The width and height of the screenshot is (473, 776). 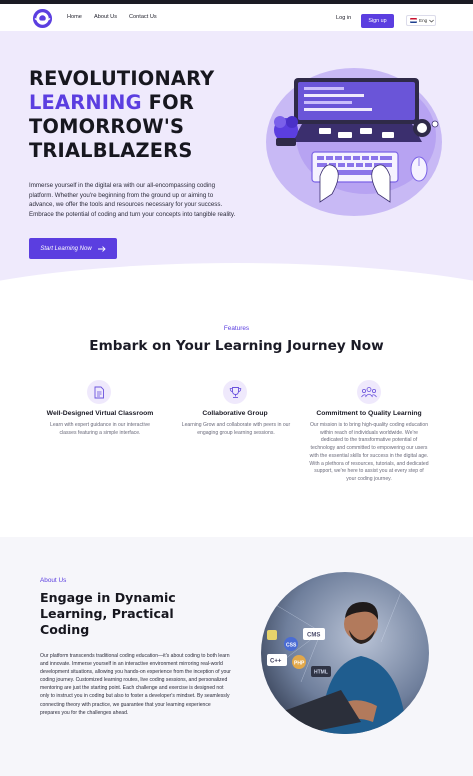 What do you see at coordinates (276, 662) in the screenshot?
I see `badge-label: C++` at bounding box center [276, 662].